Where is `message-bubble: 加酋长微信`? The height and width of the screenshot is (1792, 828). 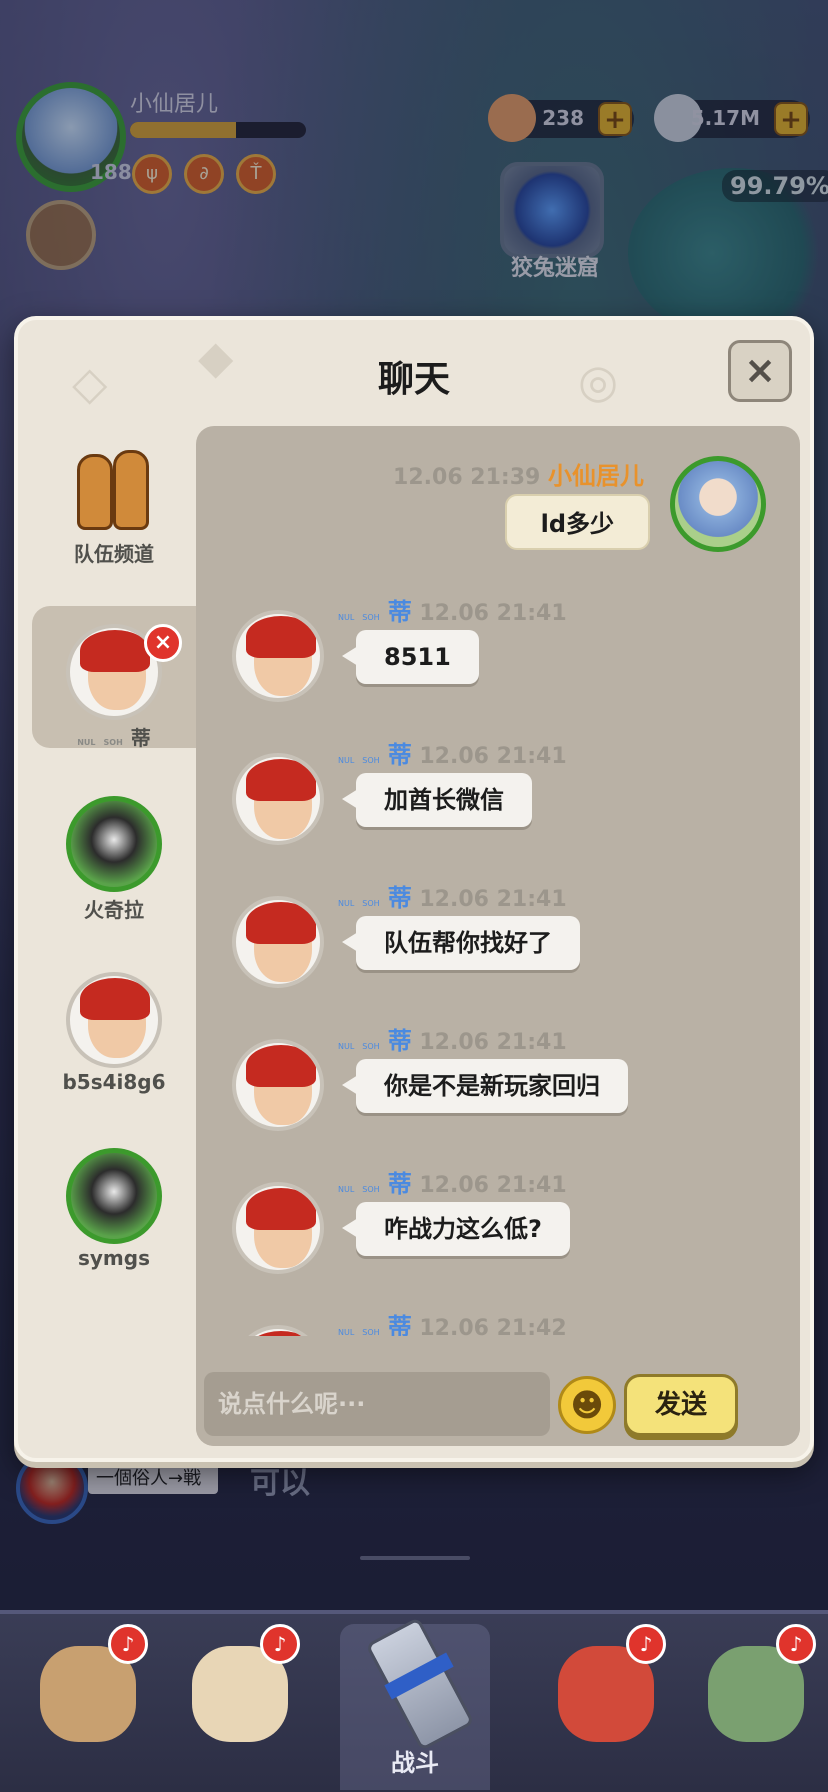 message-bubble: 加酋长微信 is located at coordinates (437, 800).